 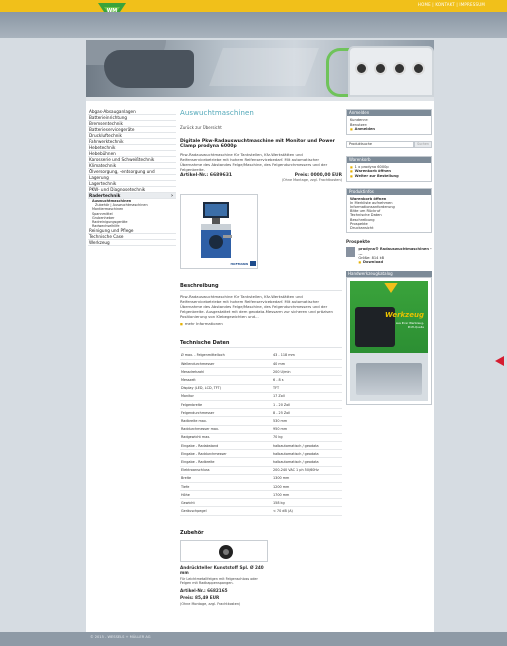 I want to click on table-row: Gewicht 158 kg, so click(x=261, y=503).